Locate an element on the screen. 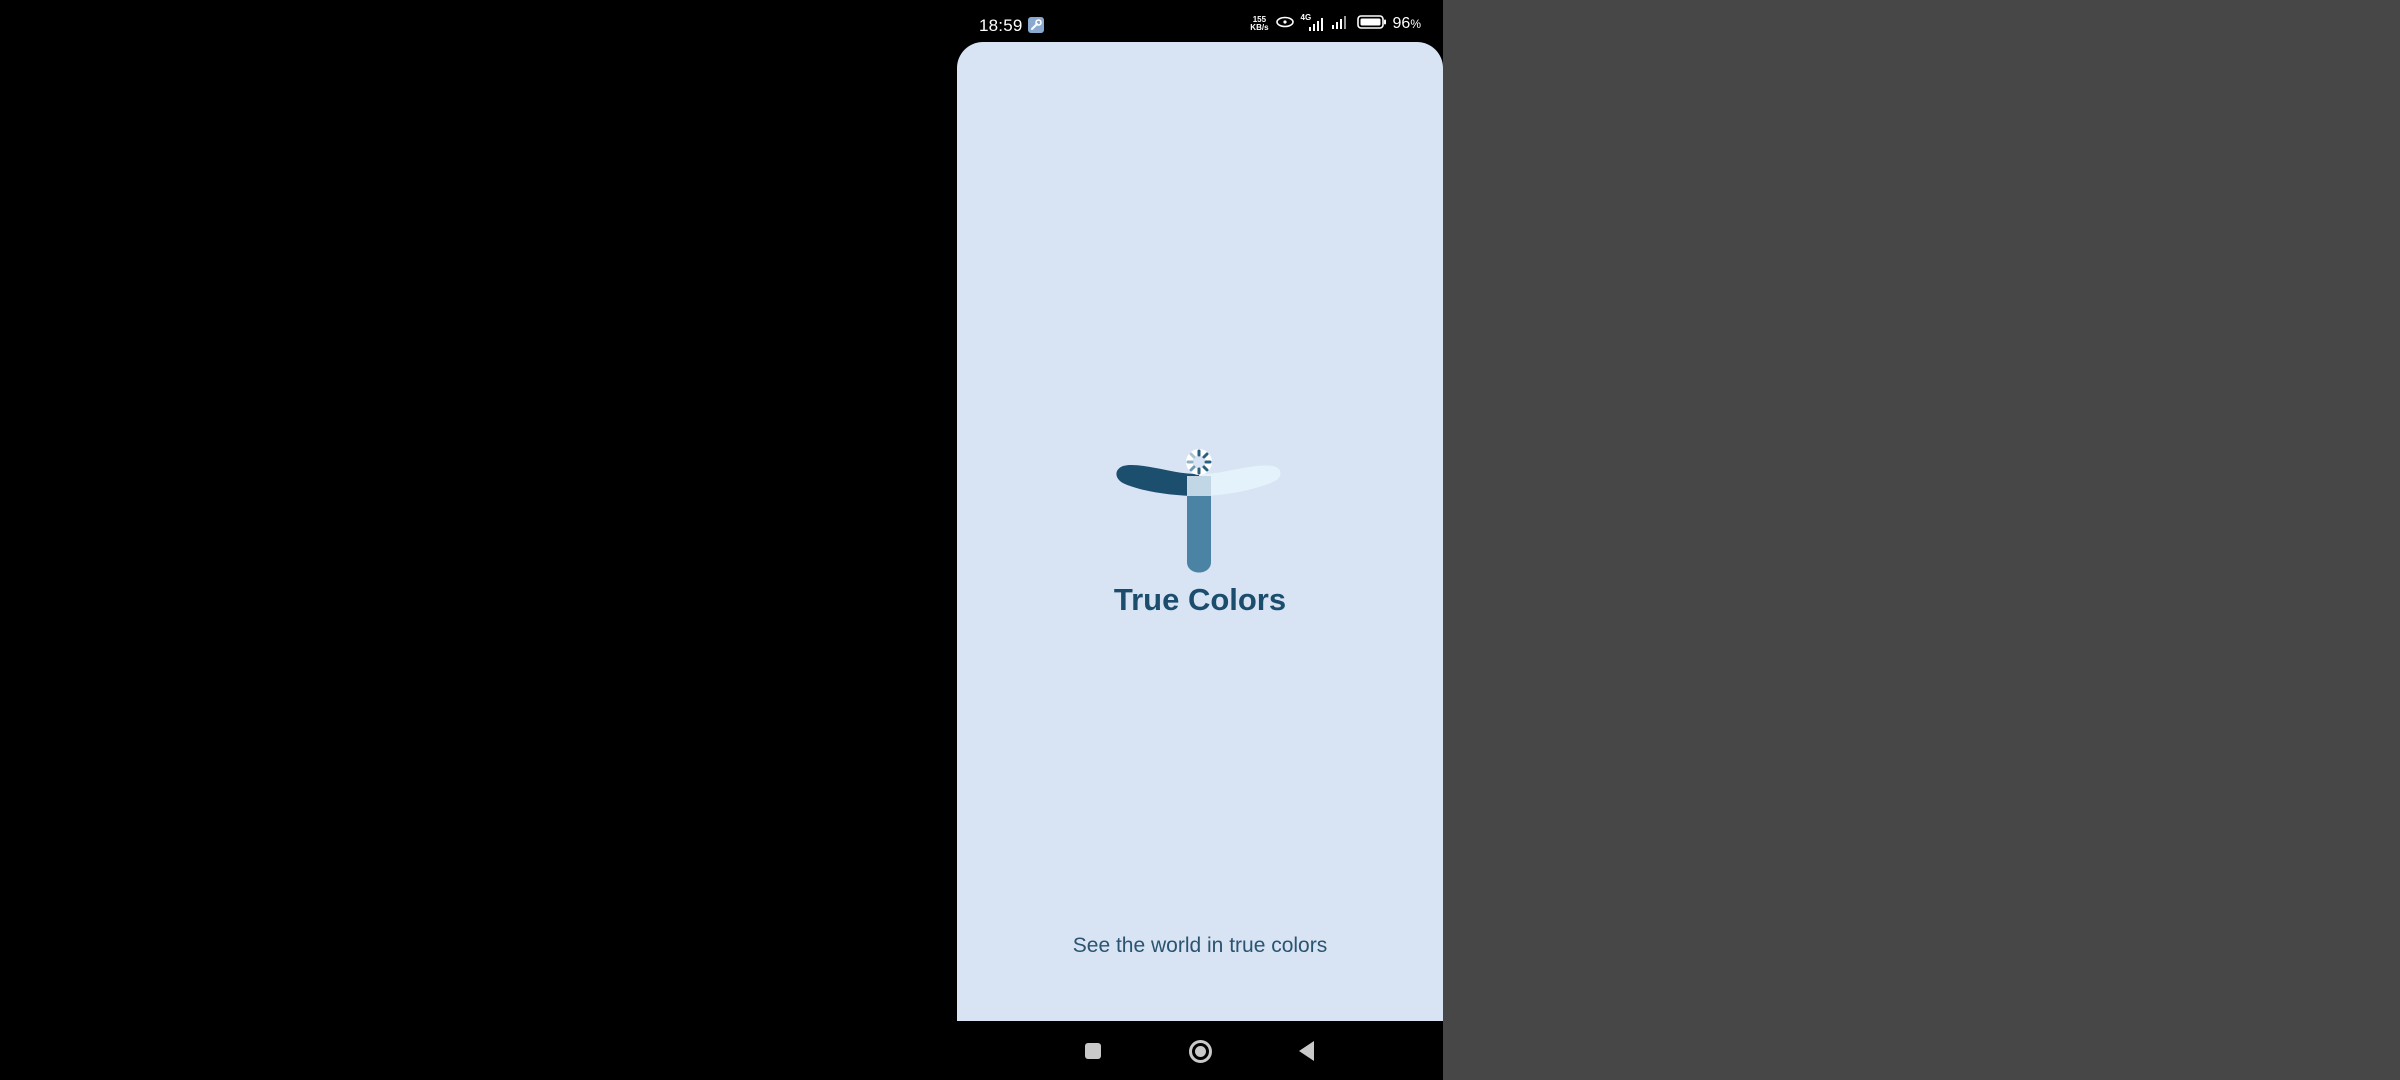 The height and width of the screenshot is (1080, 2400). network-speed-unit: KB/s is located at coordinates (1259, 27).